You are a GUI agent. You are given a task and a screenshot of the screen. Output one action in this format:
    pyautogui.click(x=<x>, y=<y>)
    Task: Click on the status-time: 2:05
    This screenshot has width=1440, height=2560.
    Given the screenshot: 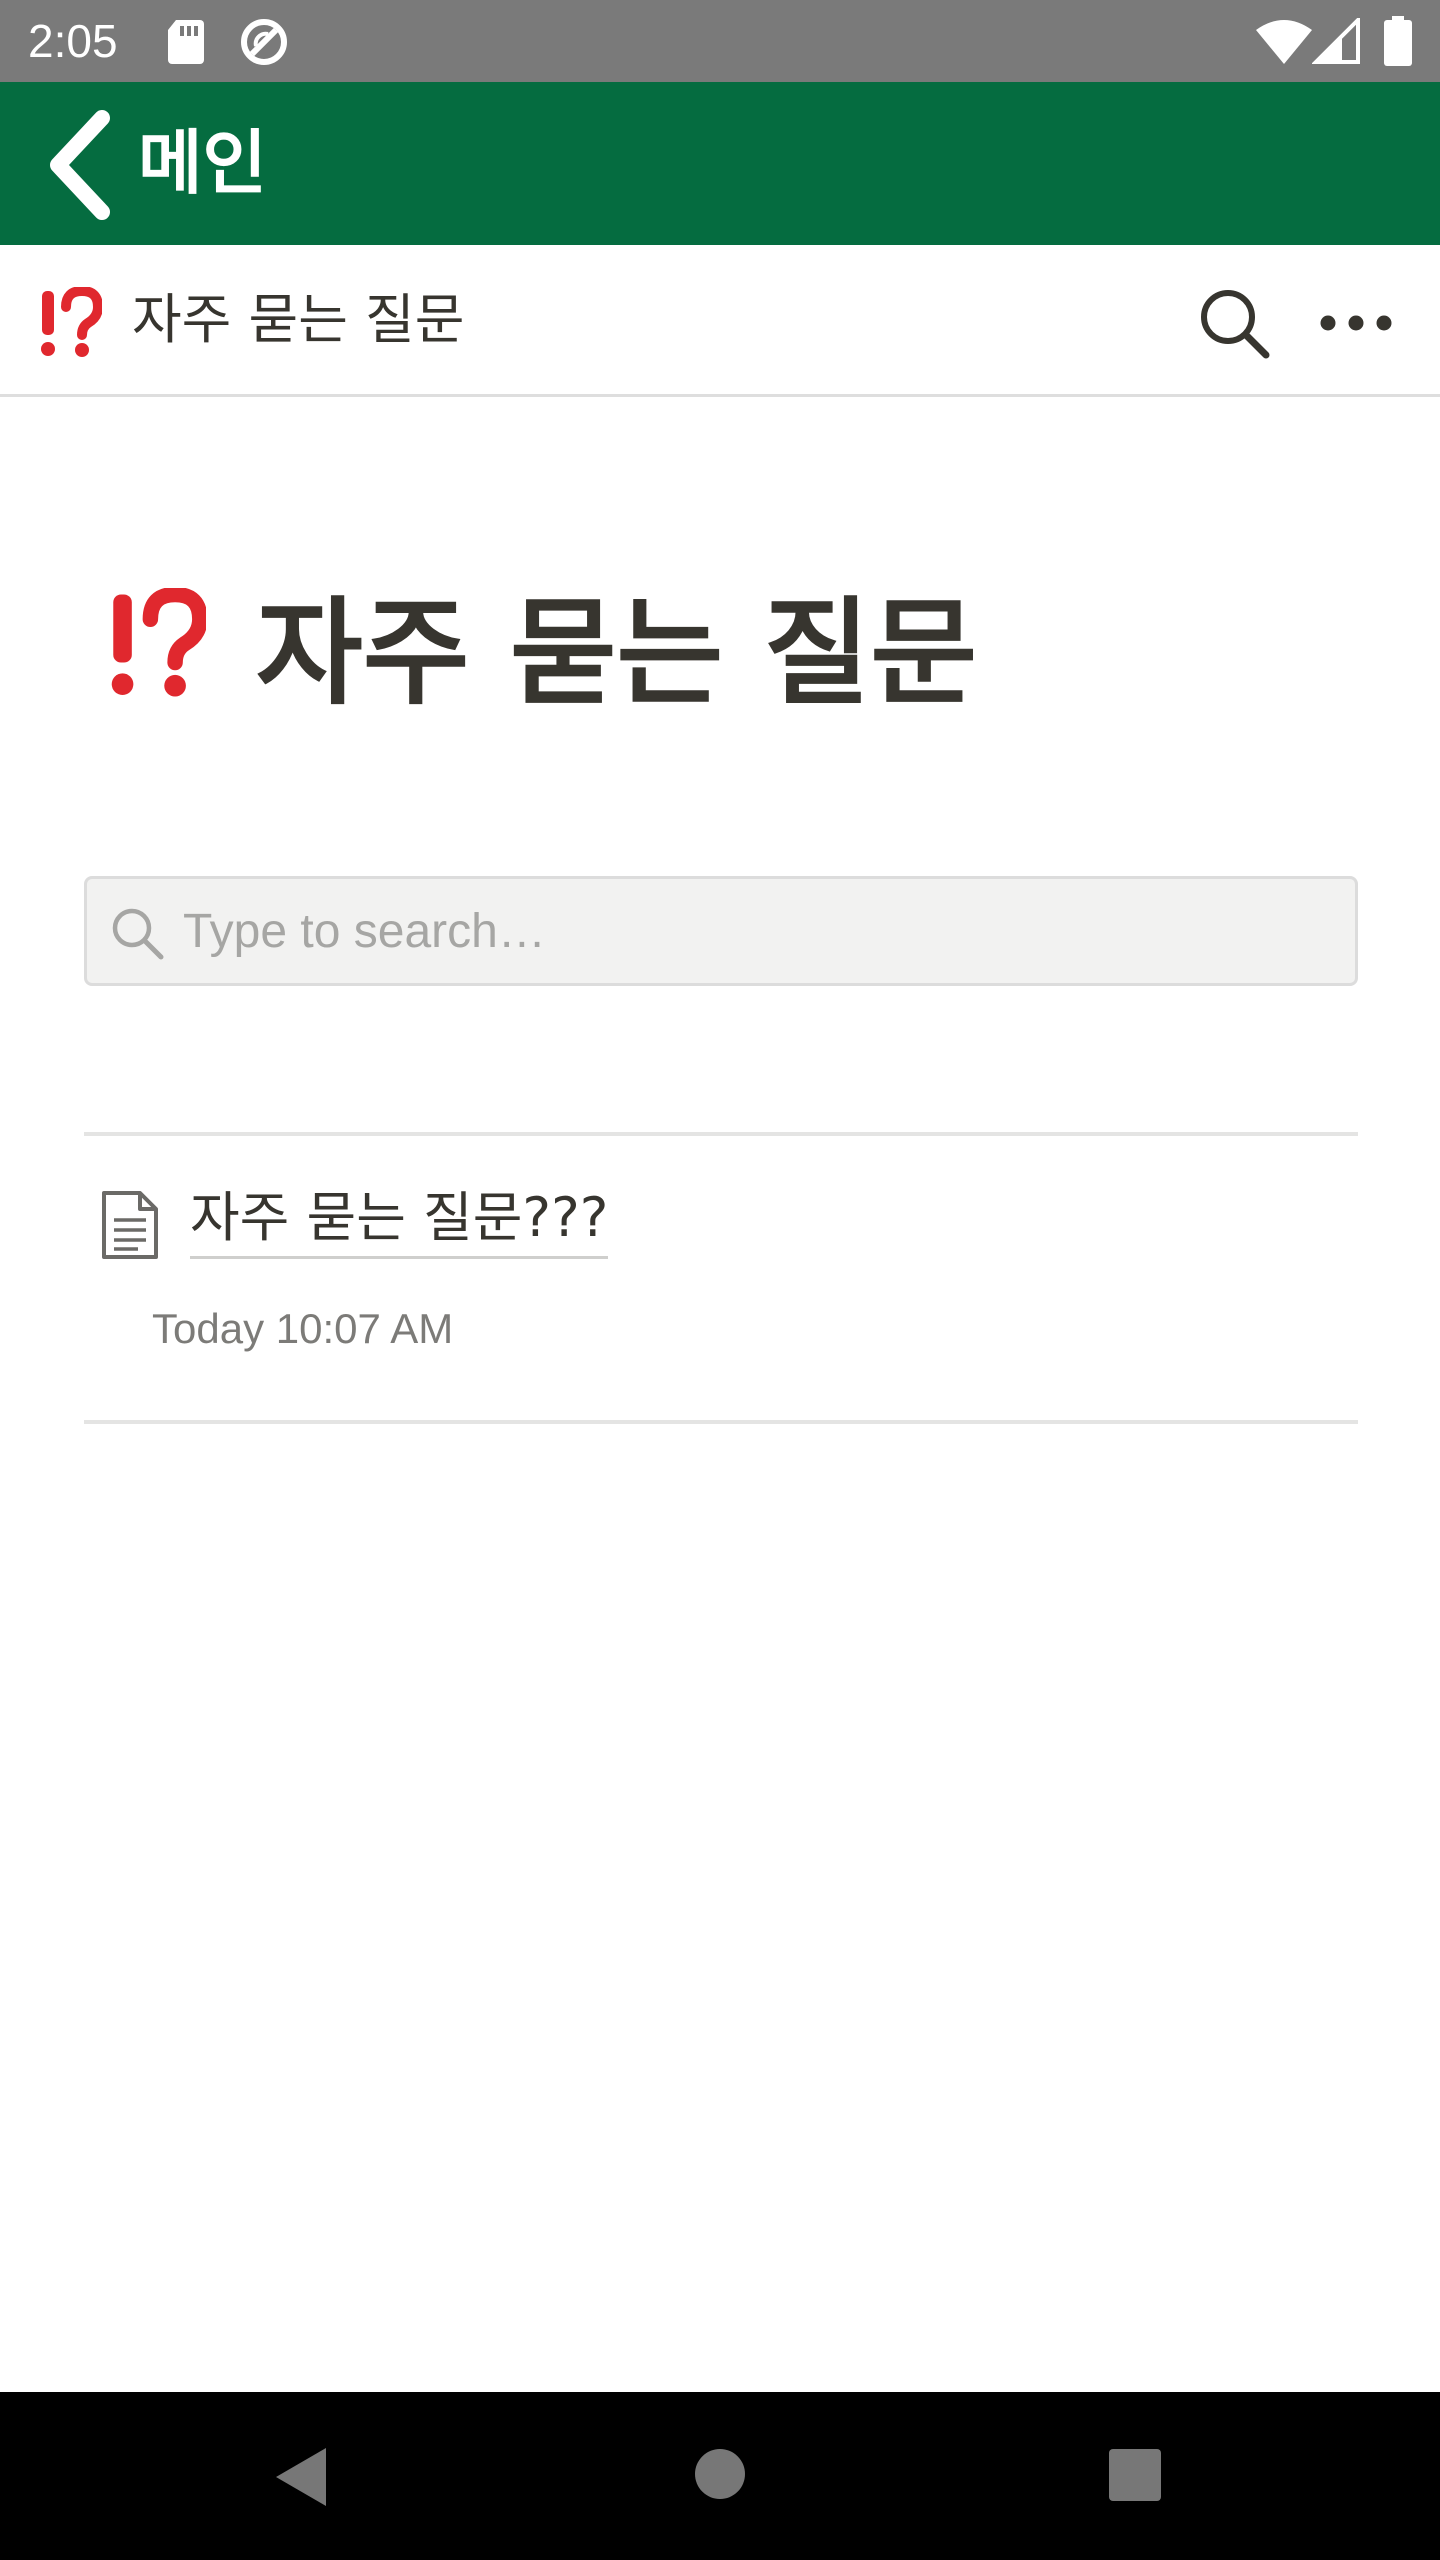 What is the action you would take?
    pyautogui.click(x=73, y=41)
    